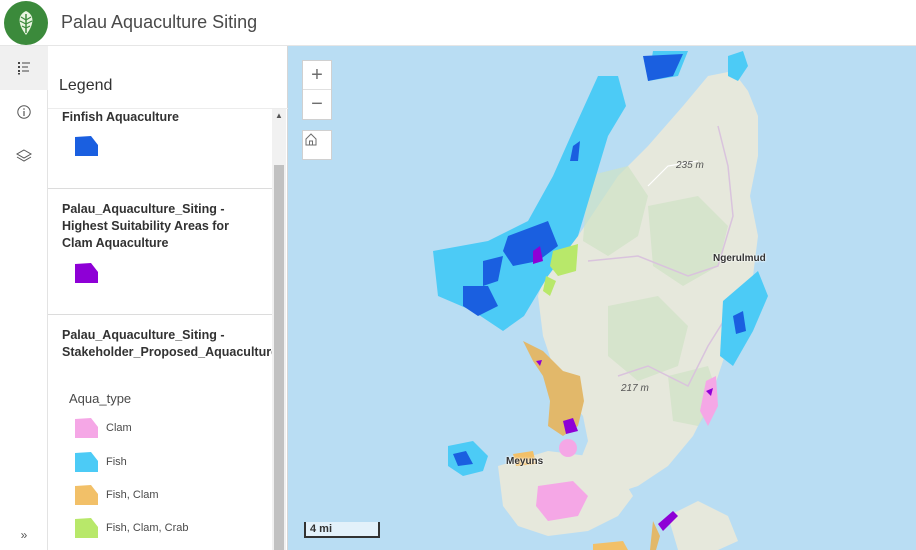  I want to click on legend-class-fish-clam: Fish, Clam, so click(116, 495).